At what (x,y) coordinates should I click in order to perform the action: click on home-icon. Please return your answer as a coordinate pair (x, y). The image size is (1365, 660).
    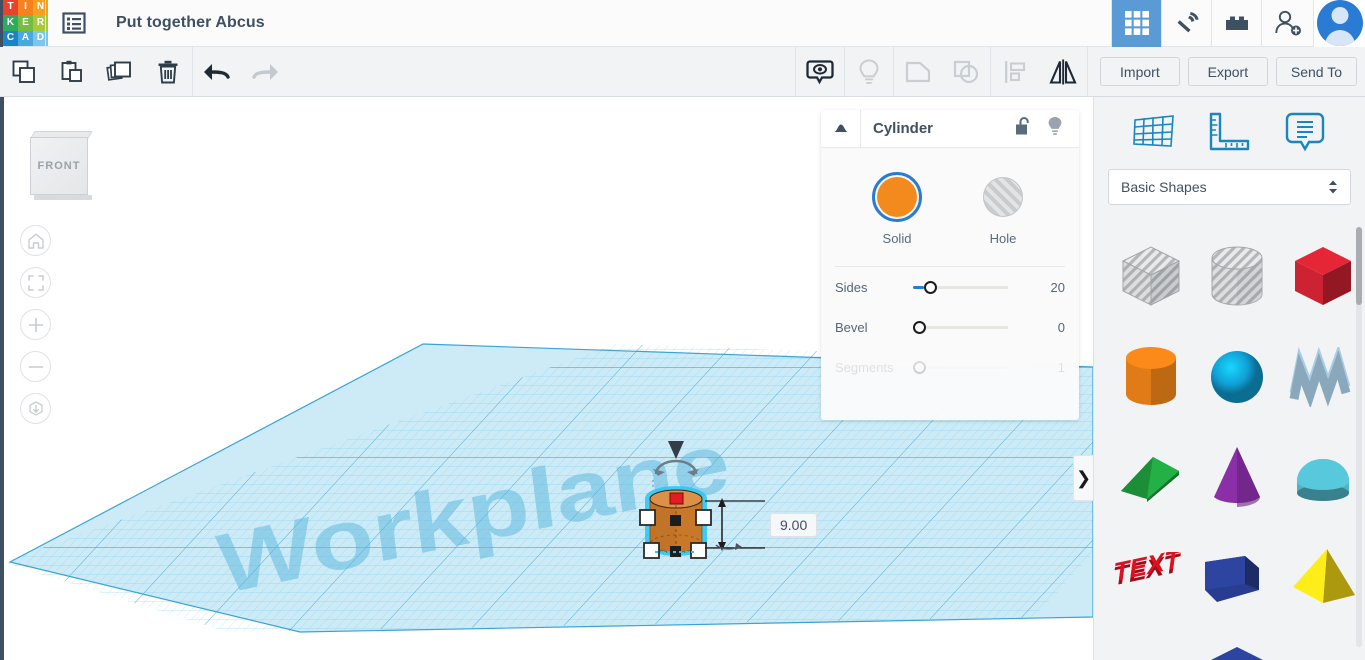
    Looking at the image, I should click on (35, 241).